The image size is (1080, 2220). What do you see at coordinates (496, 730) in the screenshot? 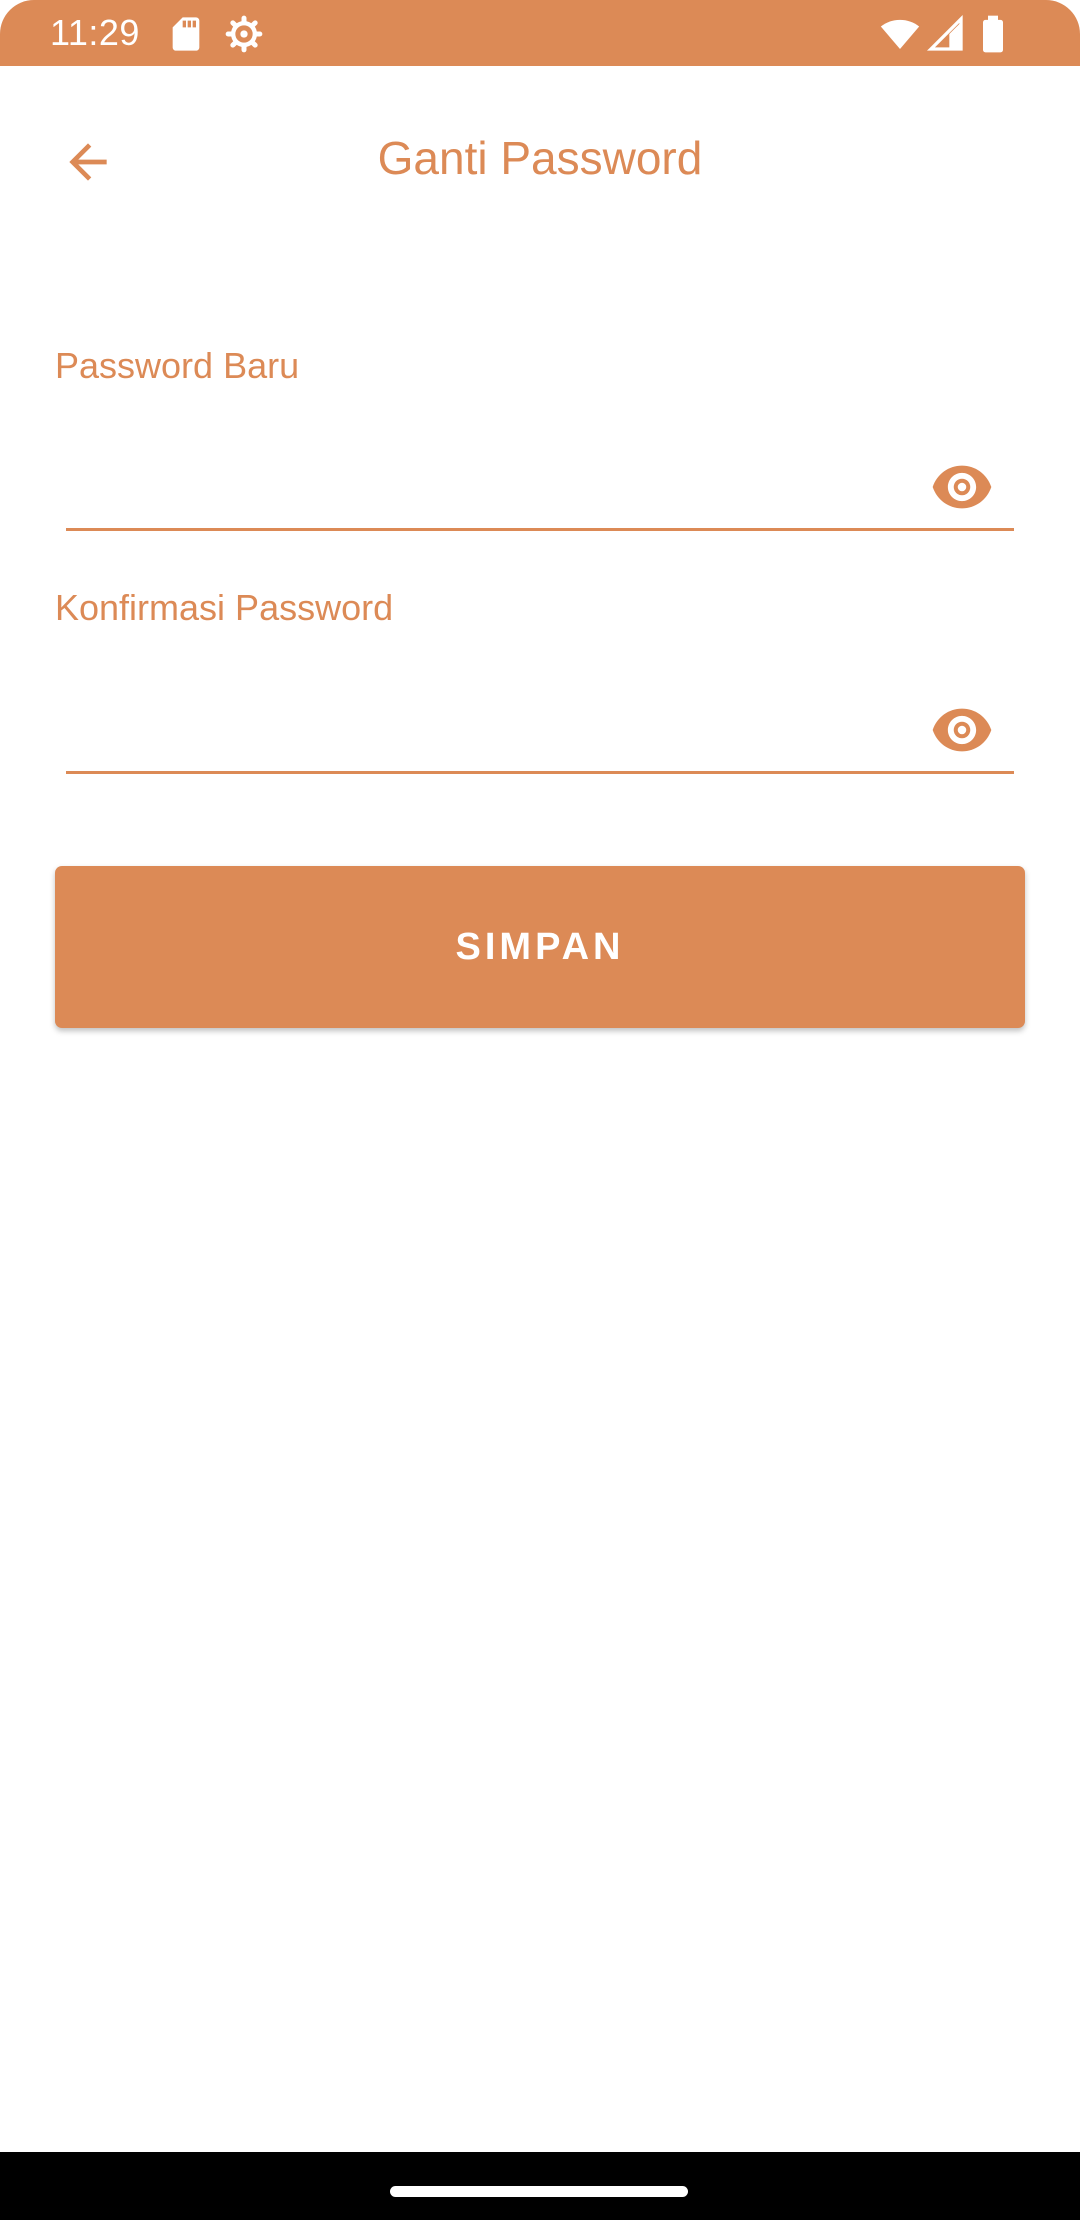
I see `confirm-password-input` at bounding box center [496, 730].